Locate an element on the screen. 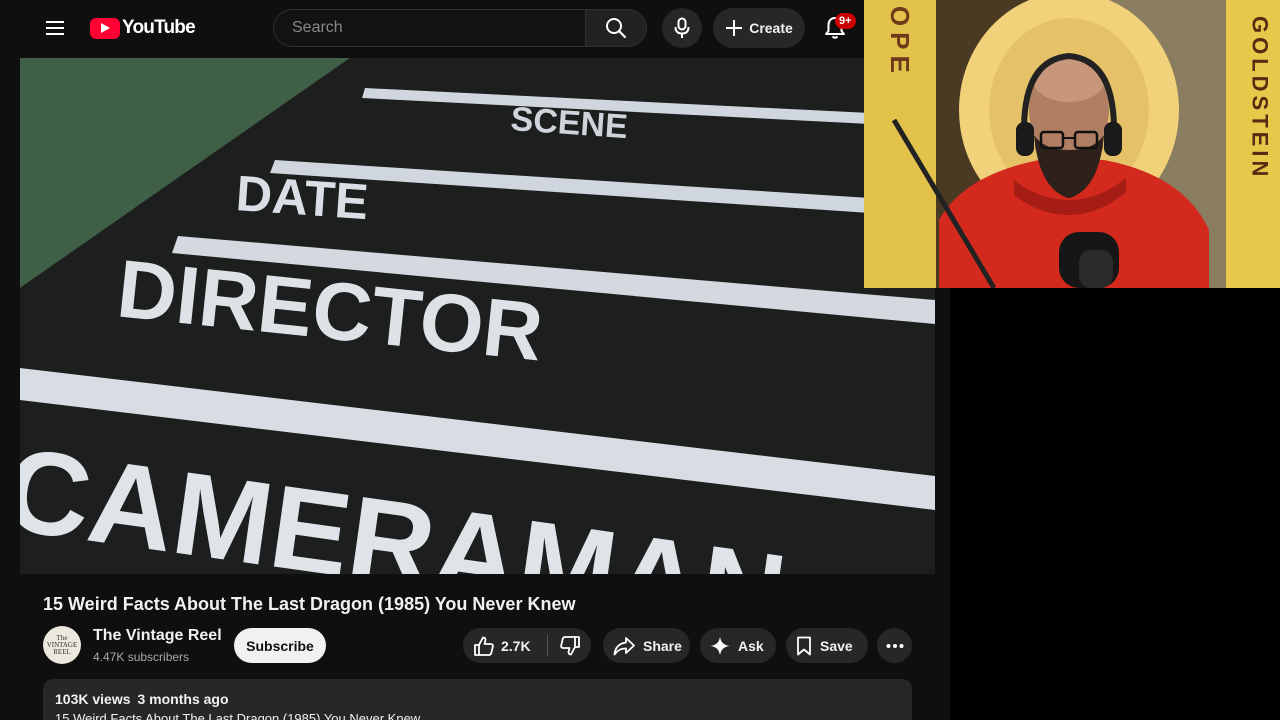 This screenshot has height=720, width=1280. subscribe-button: Subscribe is located at coordinates (280, 645).